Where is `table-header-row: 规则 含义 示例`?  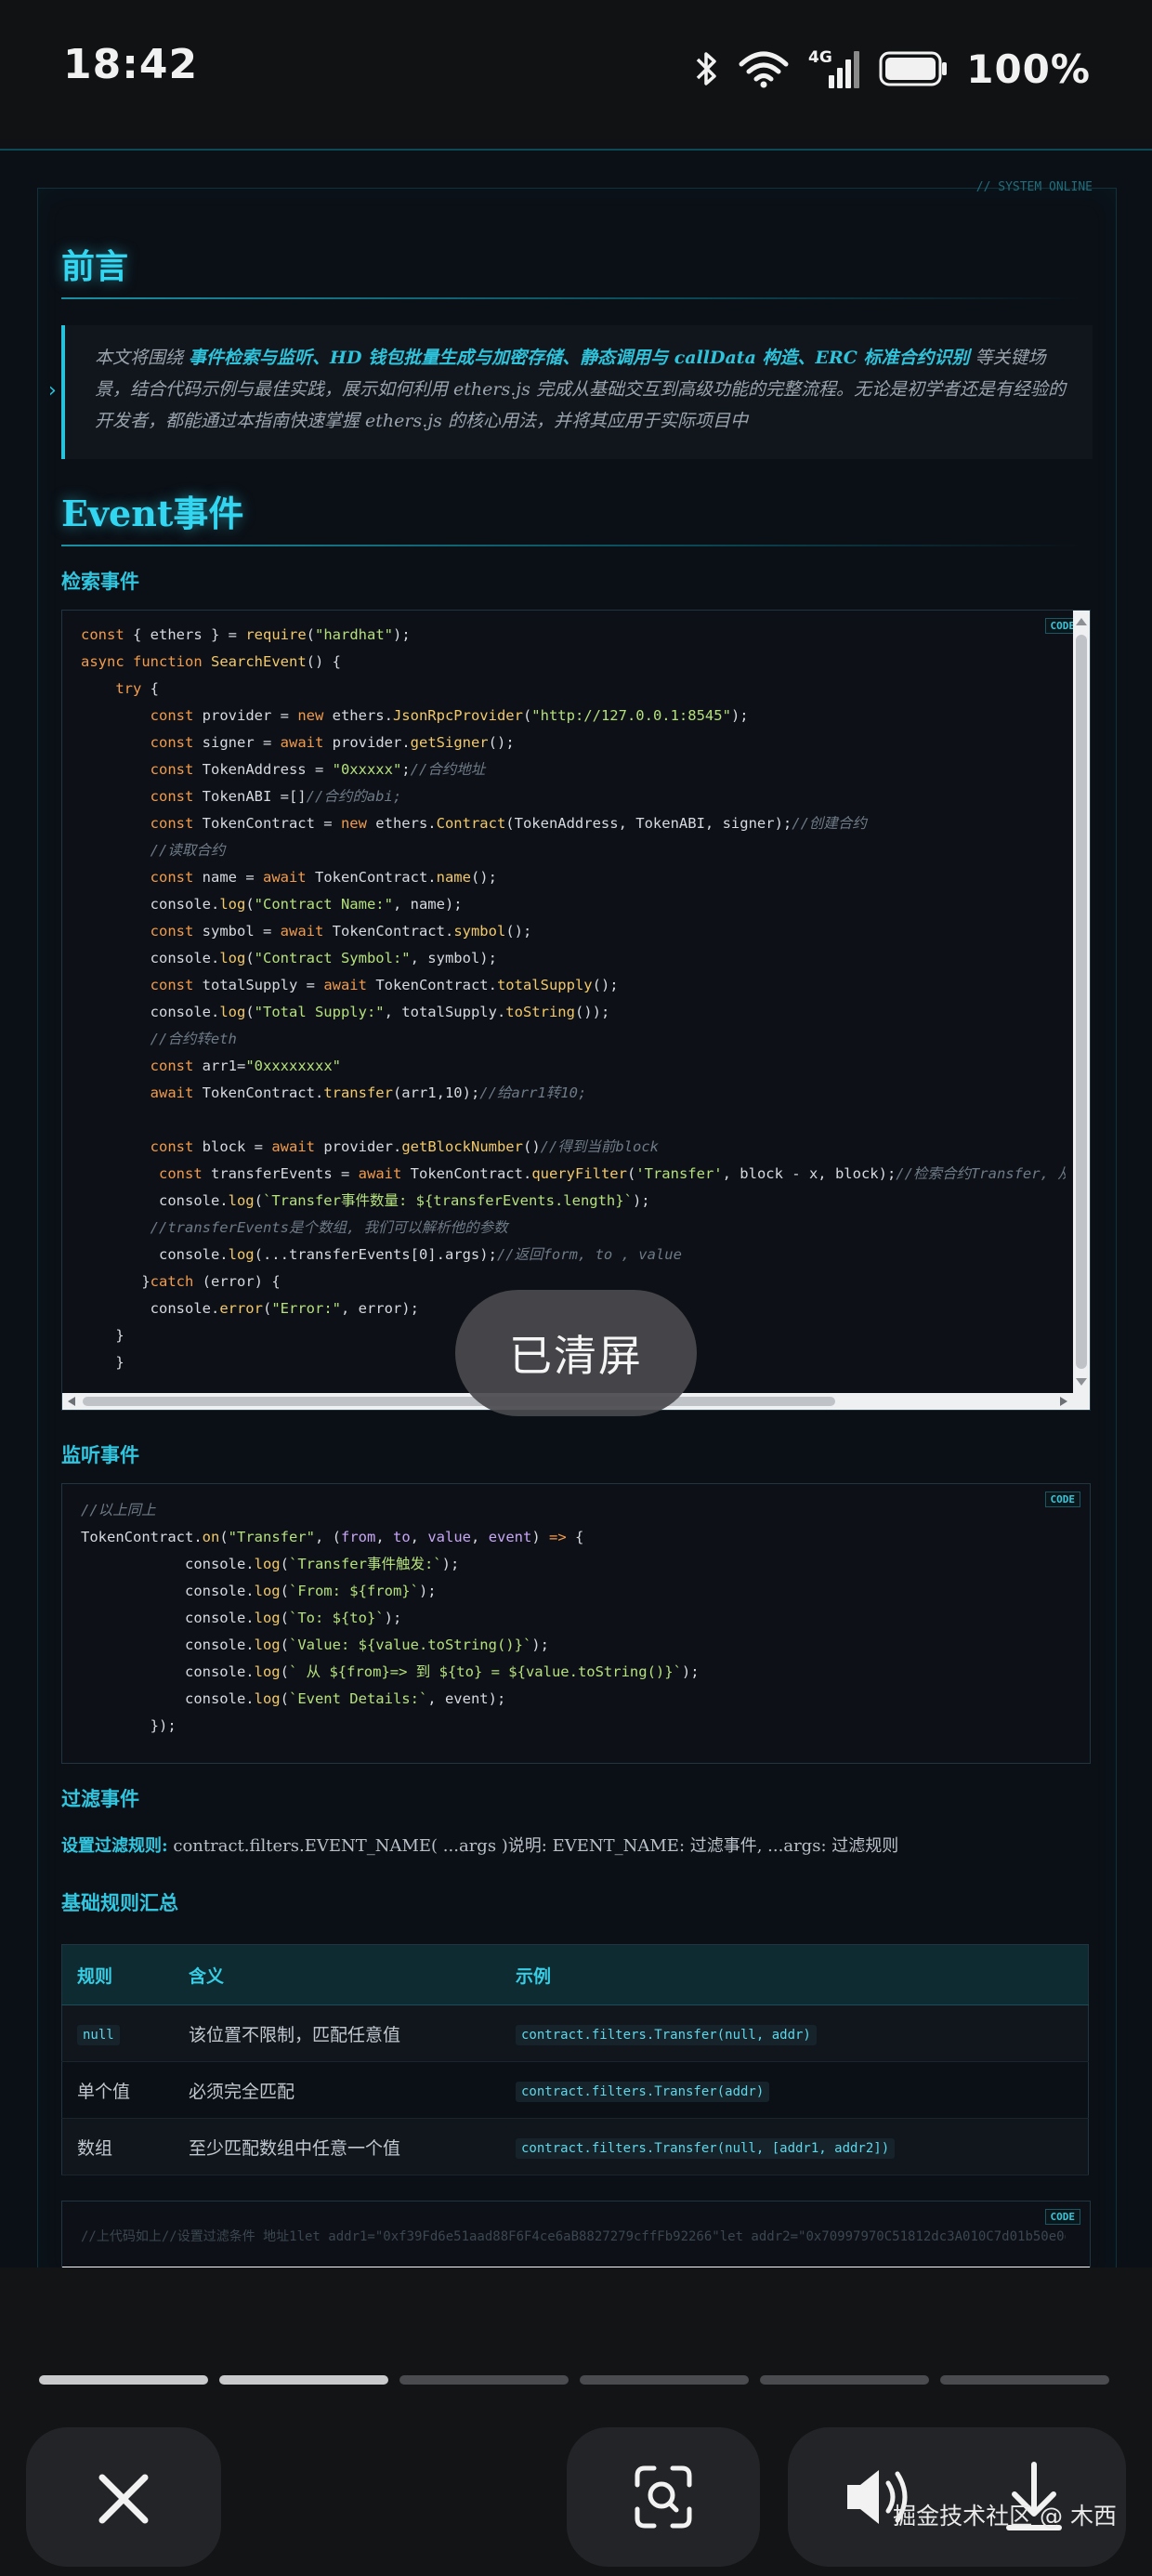
table-header-row: 规则 含义 示例 is located at coordinates (575, 1974).